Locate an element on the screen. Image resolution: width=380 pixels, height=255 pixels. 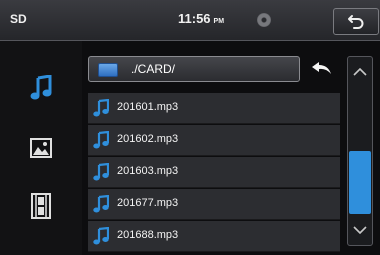
chevron-up-icon is located at coordinates (360, 72).